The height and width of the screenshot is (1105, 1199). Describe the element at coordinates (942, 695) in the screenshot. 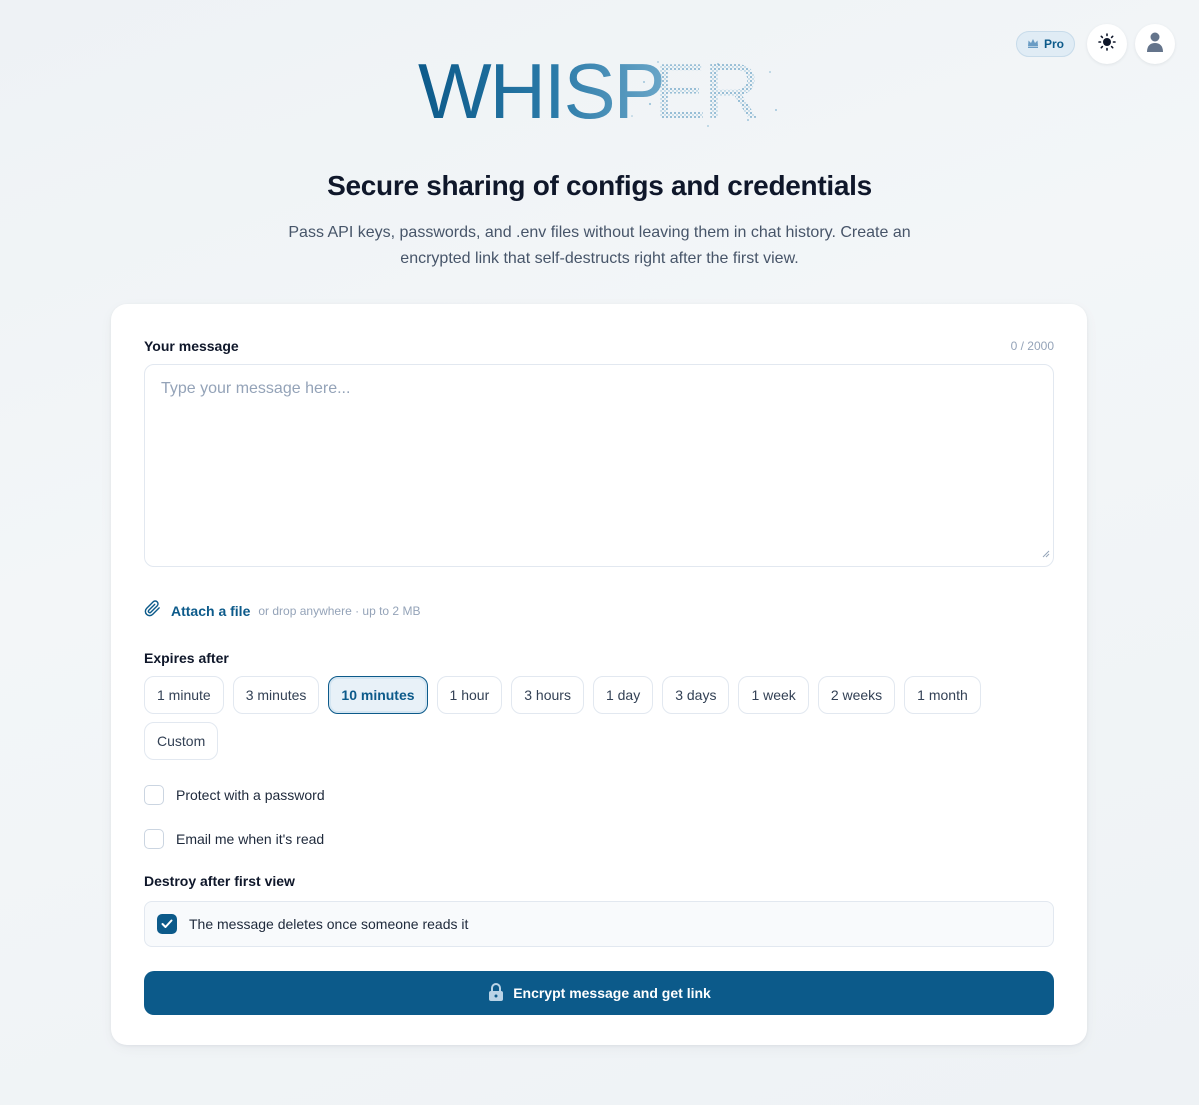

I see `expiry-option: 1 month` at that location.